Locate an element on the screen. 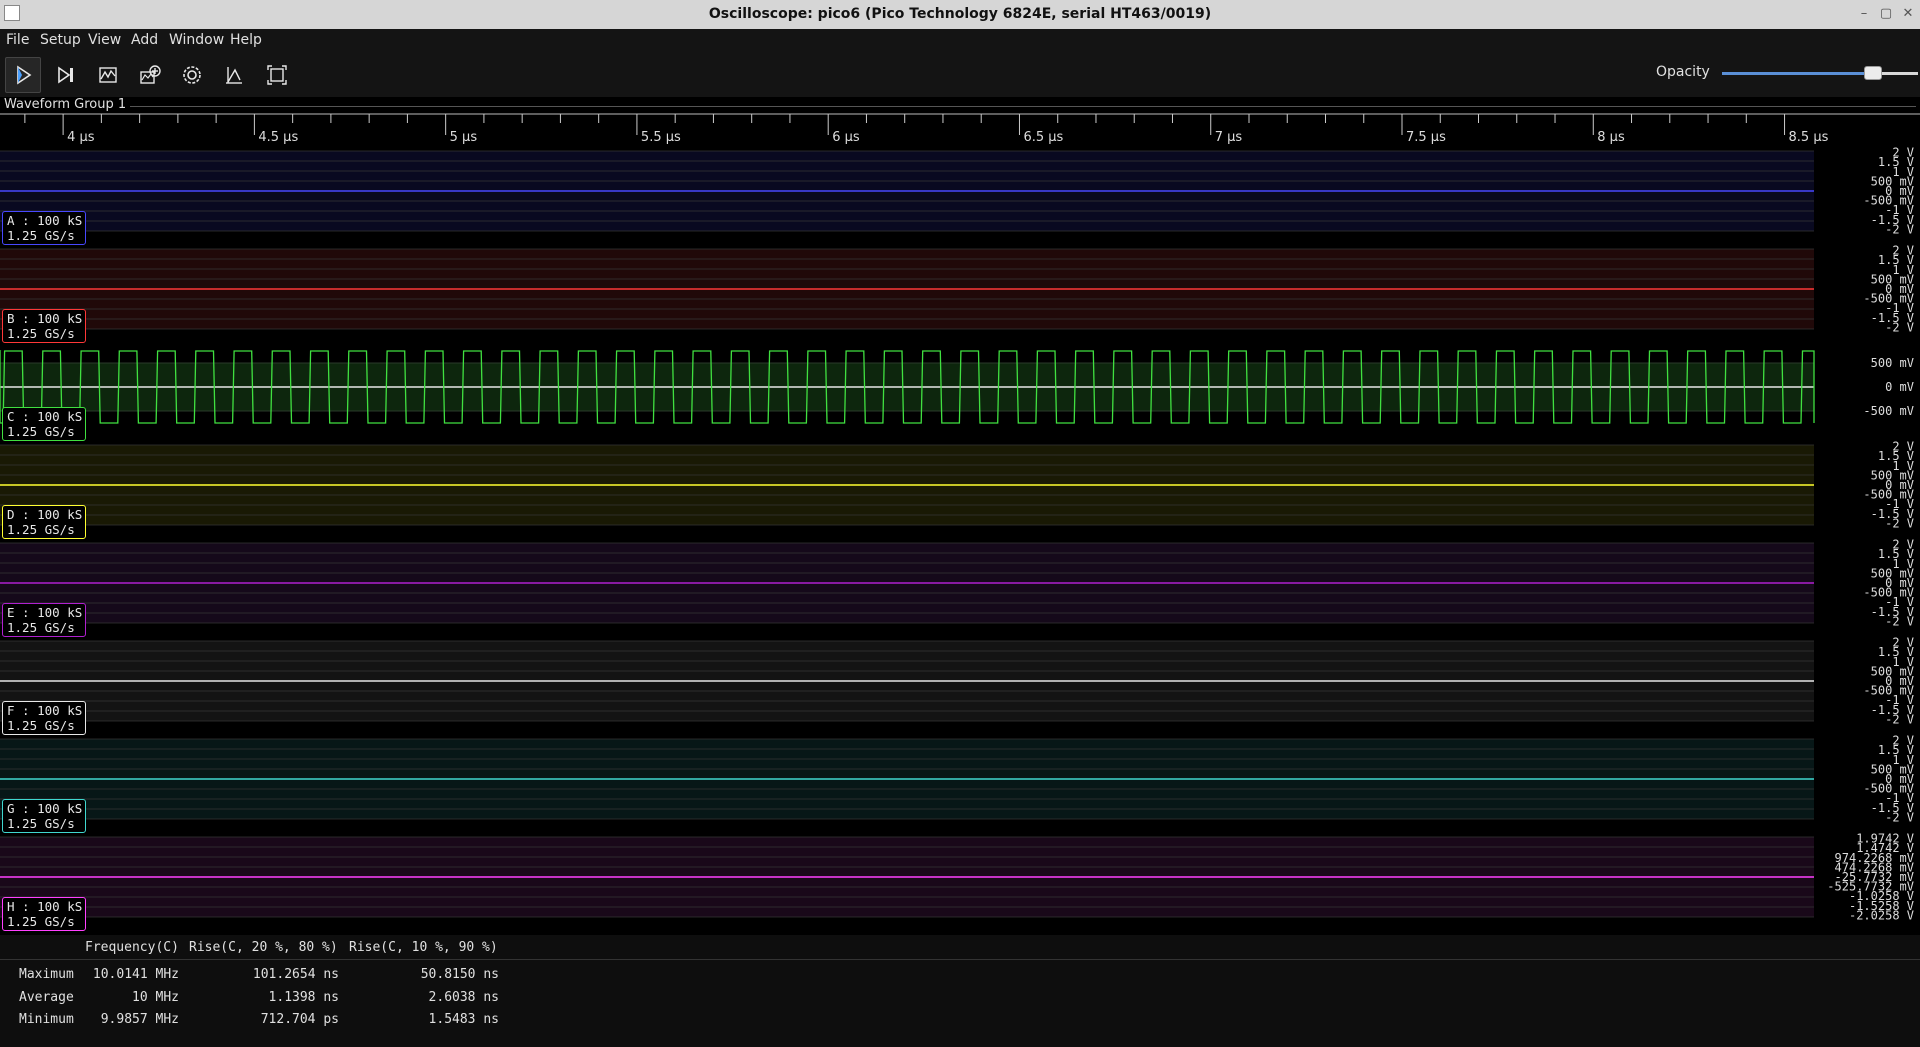  measurement-value: 712.704 ps is located at coordinates (299, 1019).